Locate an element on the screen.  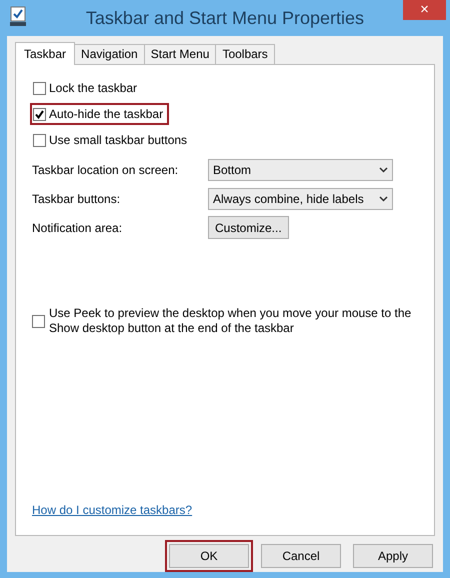
setting-label: Taskbar buttons: is located at coordinates (77, 199).